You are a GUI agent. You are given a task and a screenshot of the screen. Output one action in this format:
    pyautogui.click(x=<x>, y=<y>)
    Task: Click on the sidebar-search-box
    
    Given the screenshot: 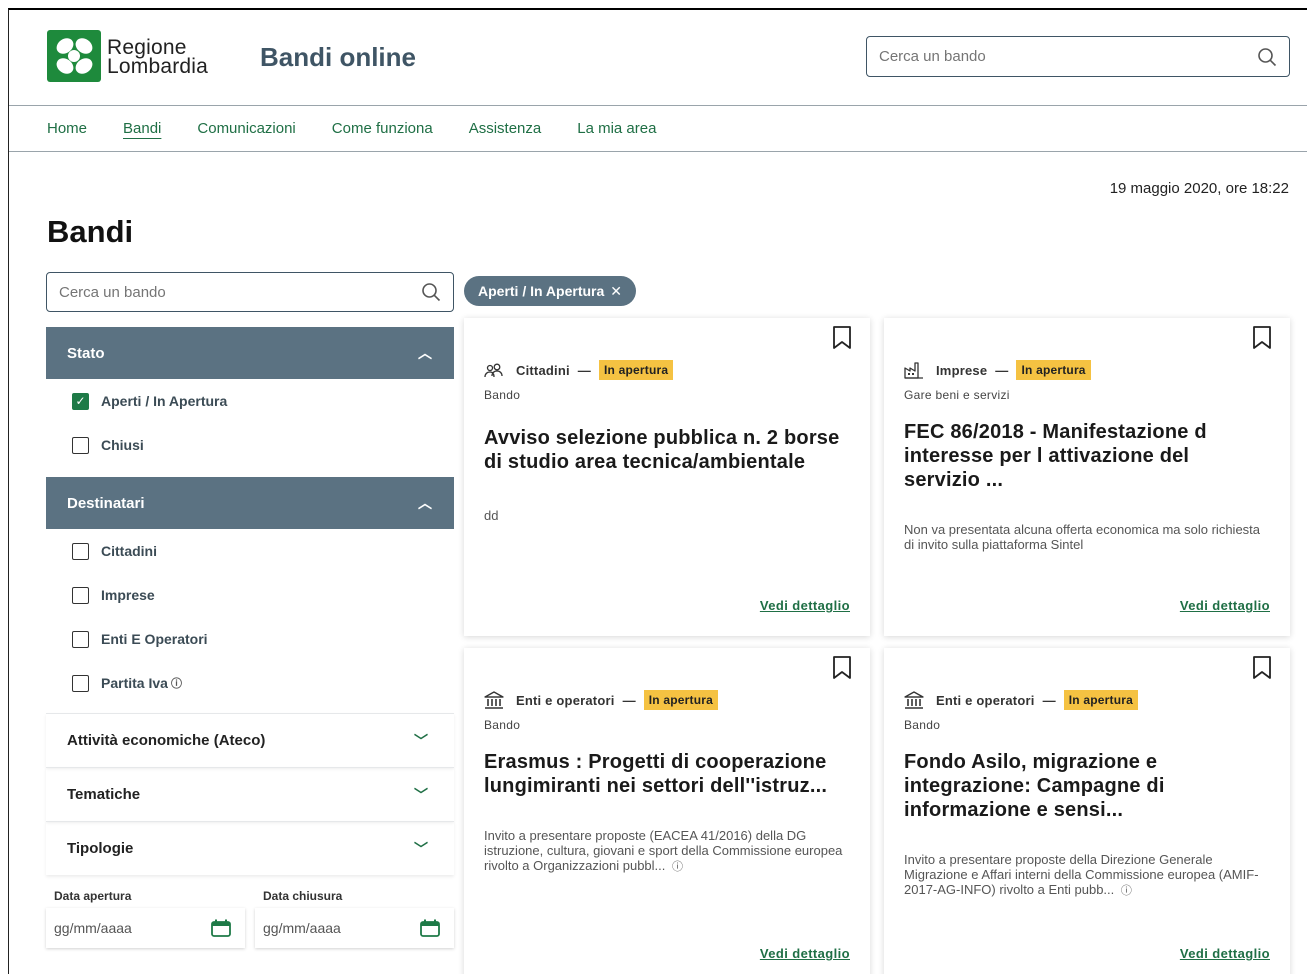 What is the action you would take?
    pyautogui.click(x=250, y=292)
    